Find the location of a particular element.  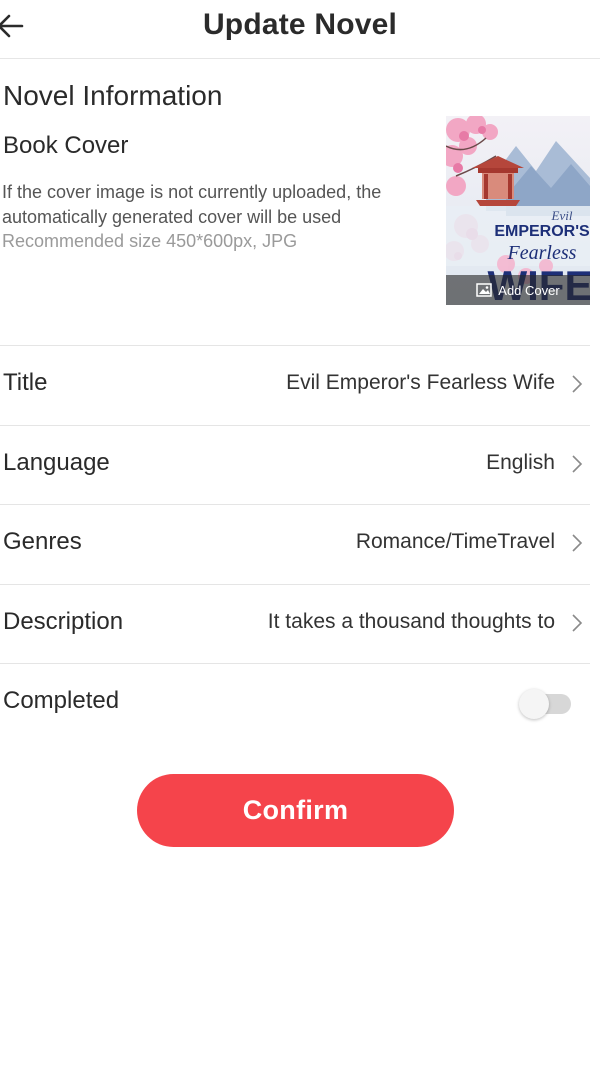

add-cover-label: Add Cover is located at coordinates (529, 290).